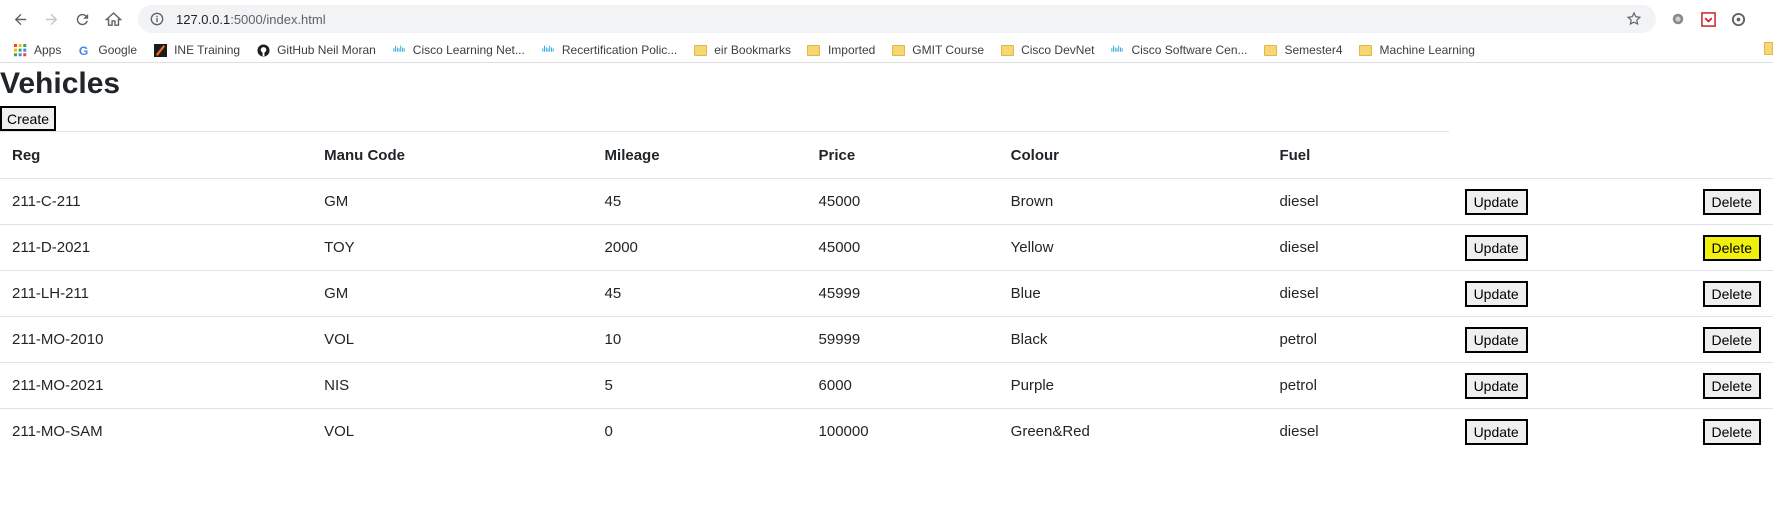  I want to click on bookmark-label: GitHub Neil Moran, so click(326, 50).